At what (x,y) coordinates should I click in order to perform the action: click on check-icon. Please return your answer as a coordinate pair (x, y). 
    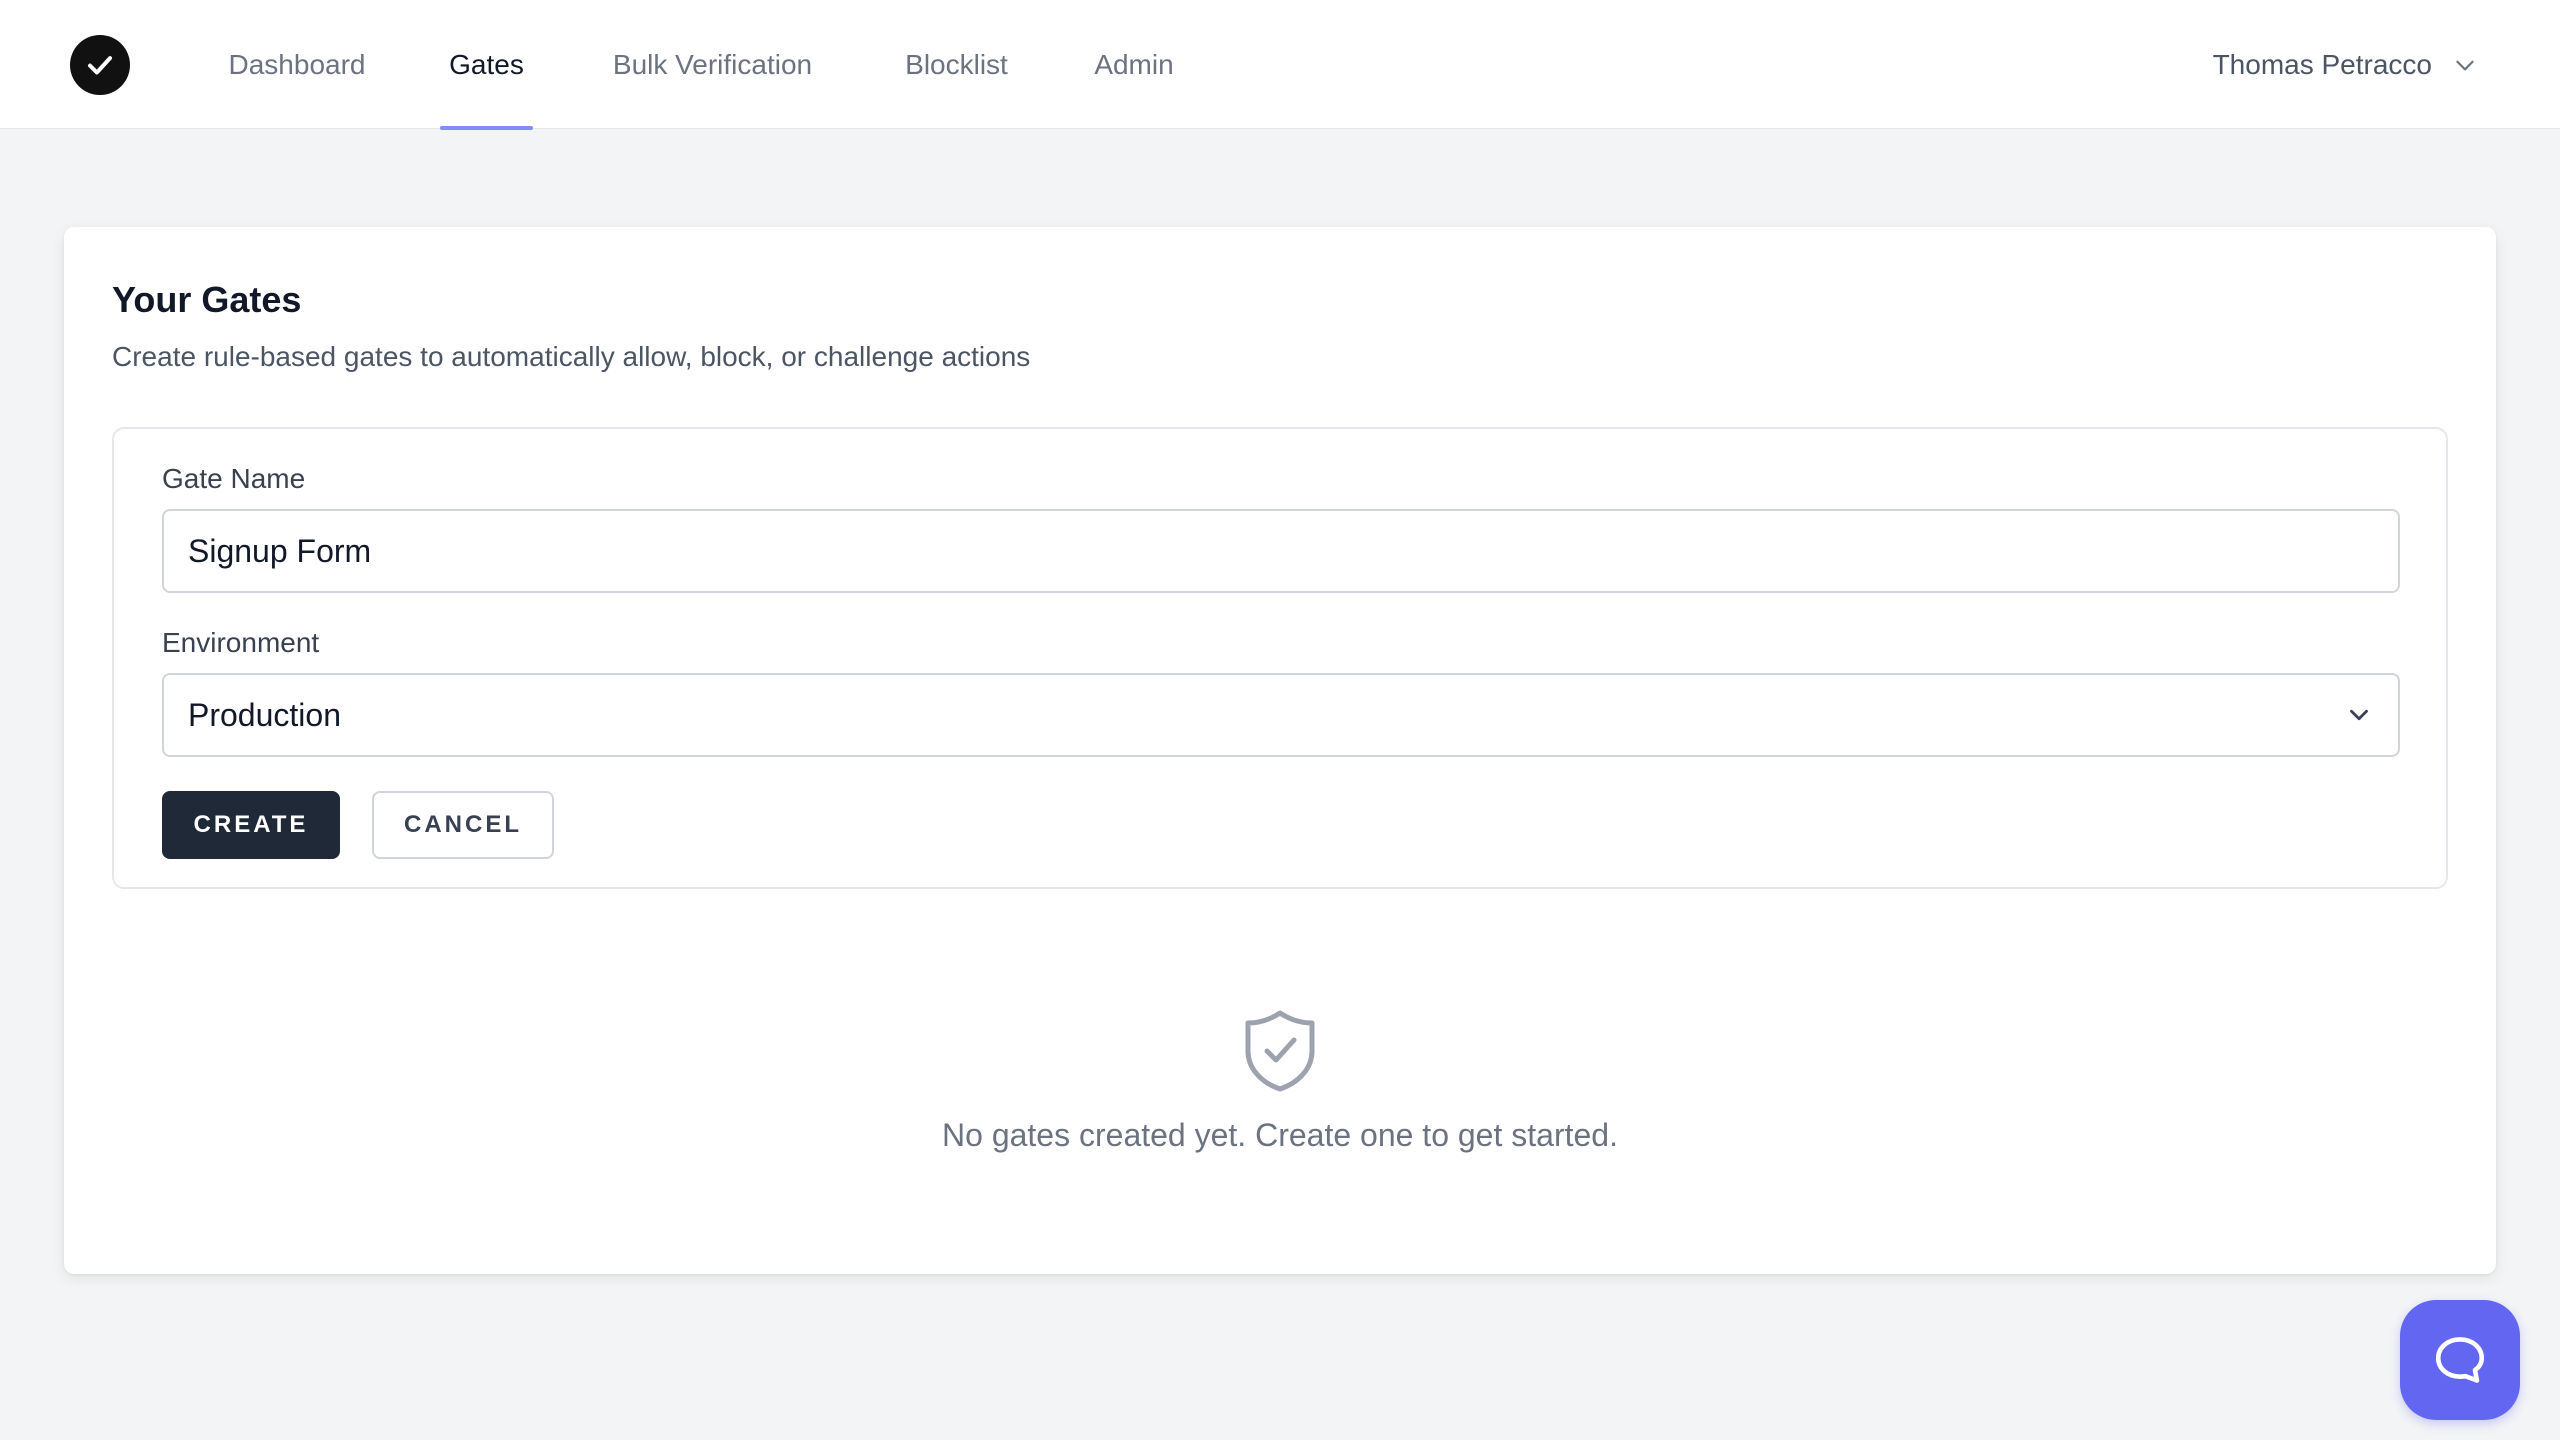
    Looking at the image, I should click on (100, 65).